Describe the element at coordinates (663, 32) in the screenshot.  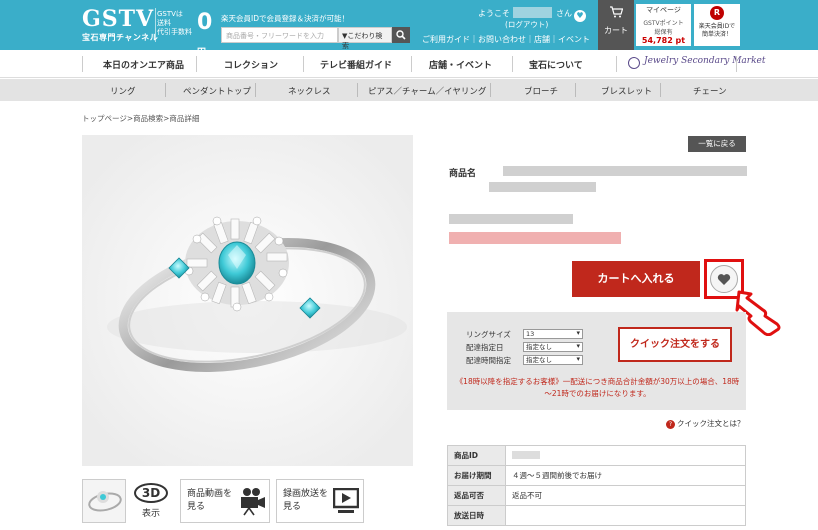
I see `points-sub: 総保有` at that location.